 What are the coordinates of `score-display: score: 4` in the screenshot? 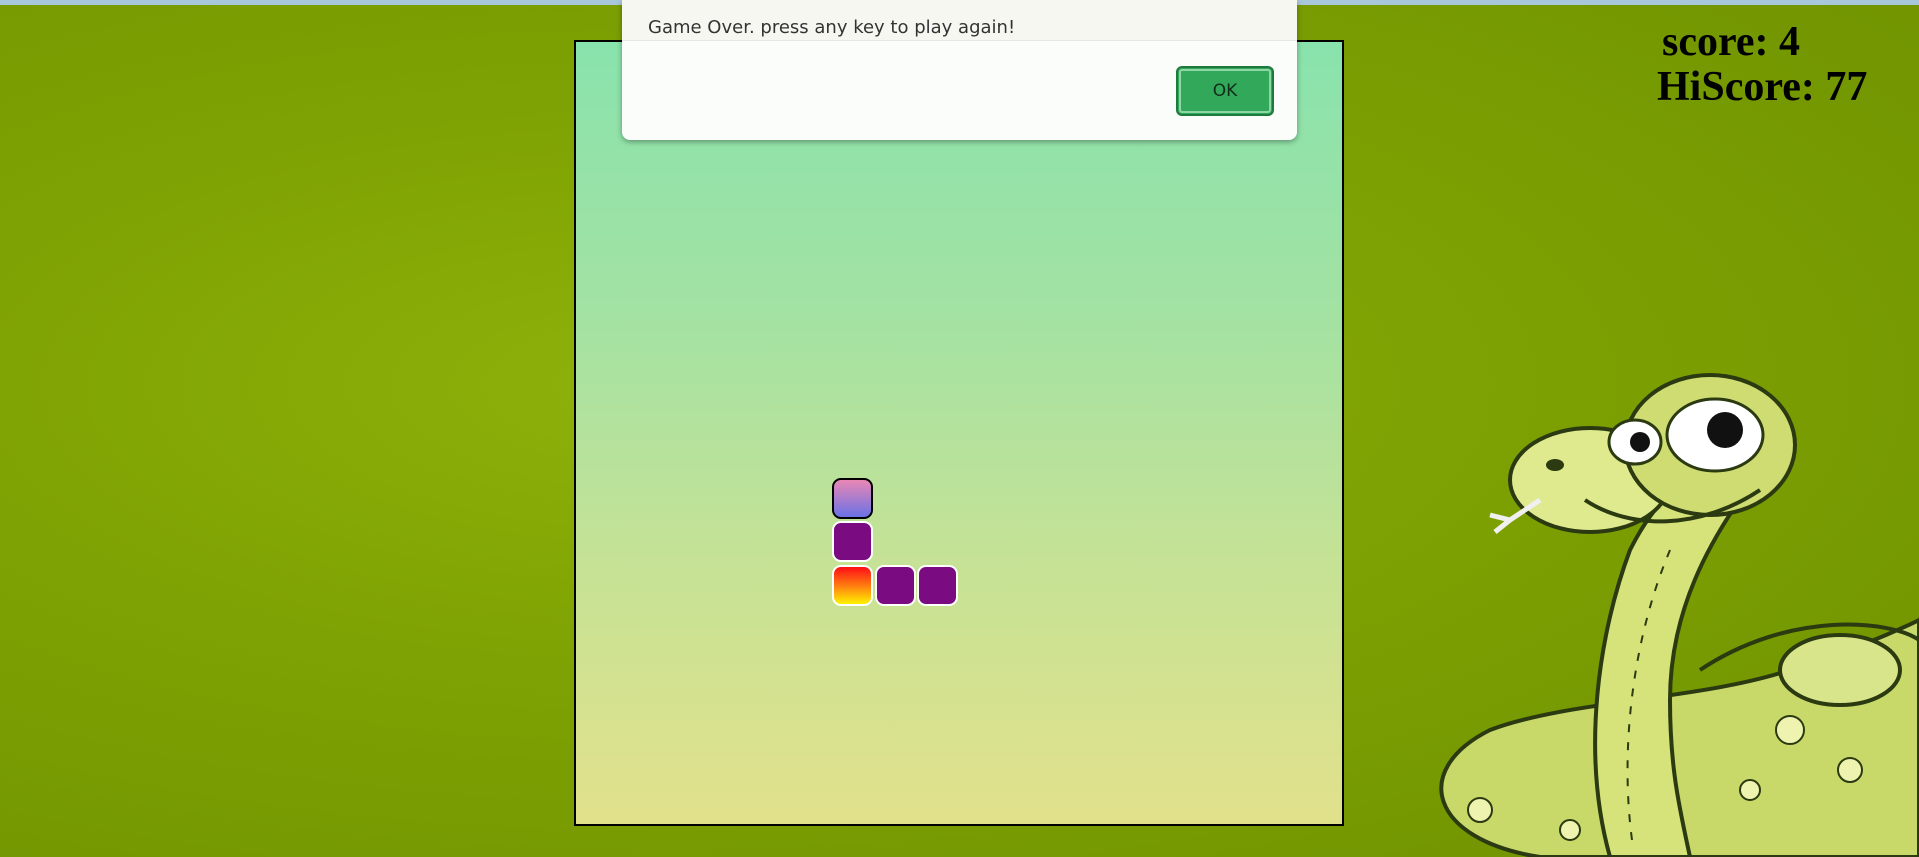 It's located at (1731, 42).